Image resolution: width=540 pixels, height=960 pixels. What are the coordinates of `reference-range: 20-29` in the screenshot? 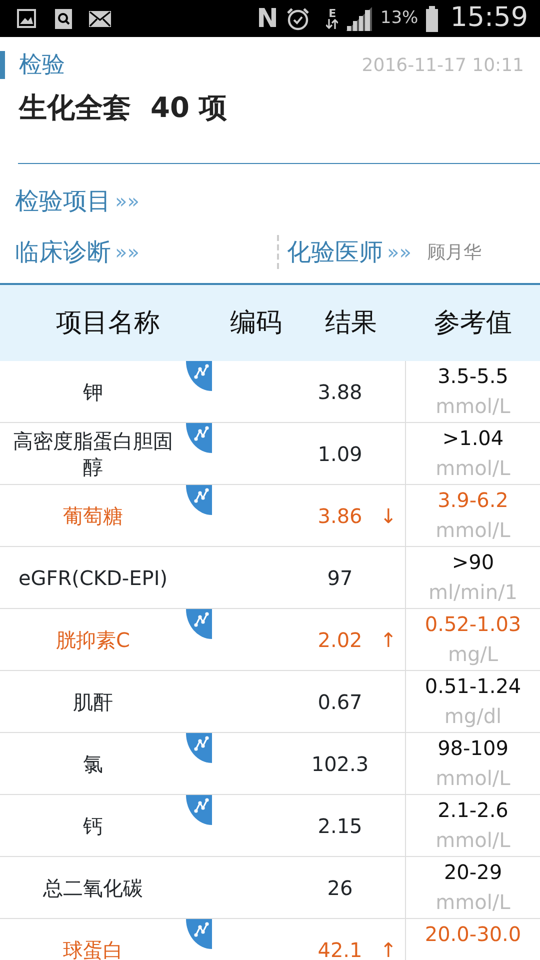 It's located at (473, 872).